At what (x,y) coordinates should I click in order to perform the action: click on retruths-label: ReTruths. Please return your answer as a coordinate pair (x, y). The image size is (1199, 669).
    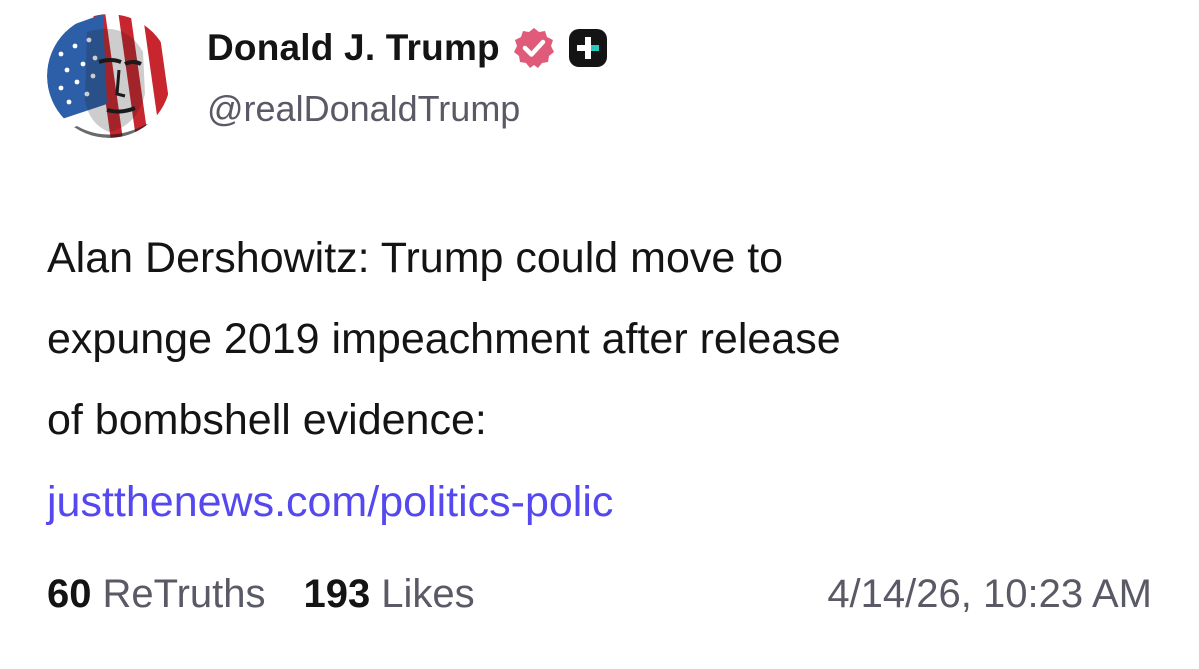
    Looking at the image, I should click on (184, 594).